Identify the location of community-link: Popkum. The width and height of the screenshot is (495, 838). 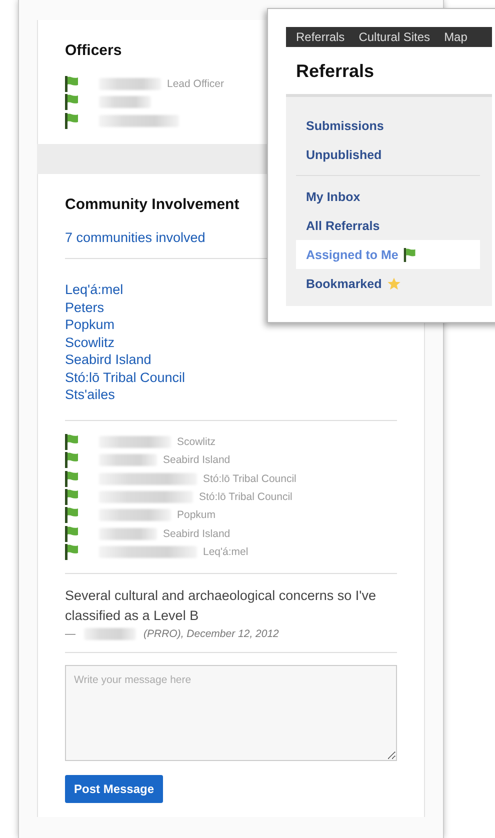
(231, 325).